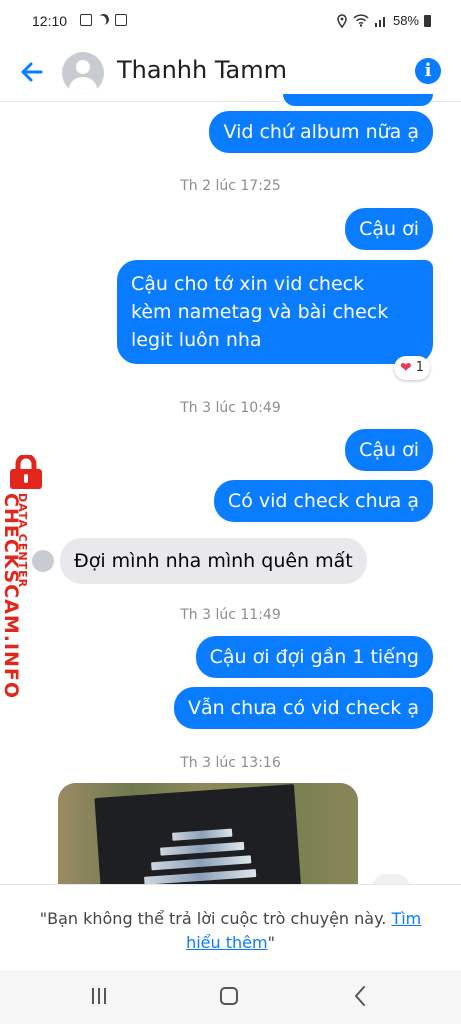 The width and height of the screenshot is (461, 1024). I want to click on message-bubble-incoming: Đợi mình nha mình quên mất, so click(213, 561).